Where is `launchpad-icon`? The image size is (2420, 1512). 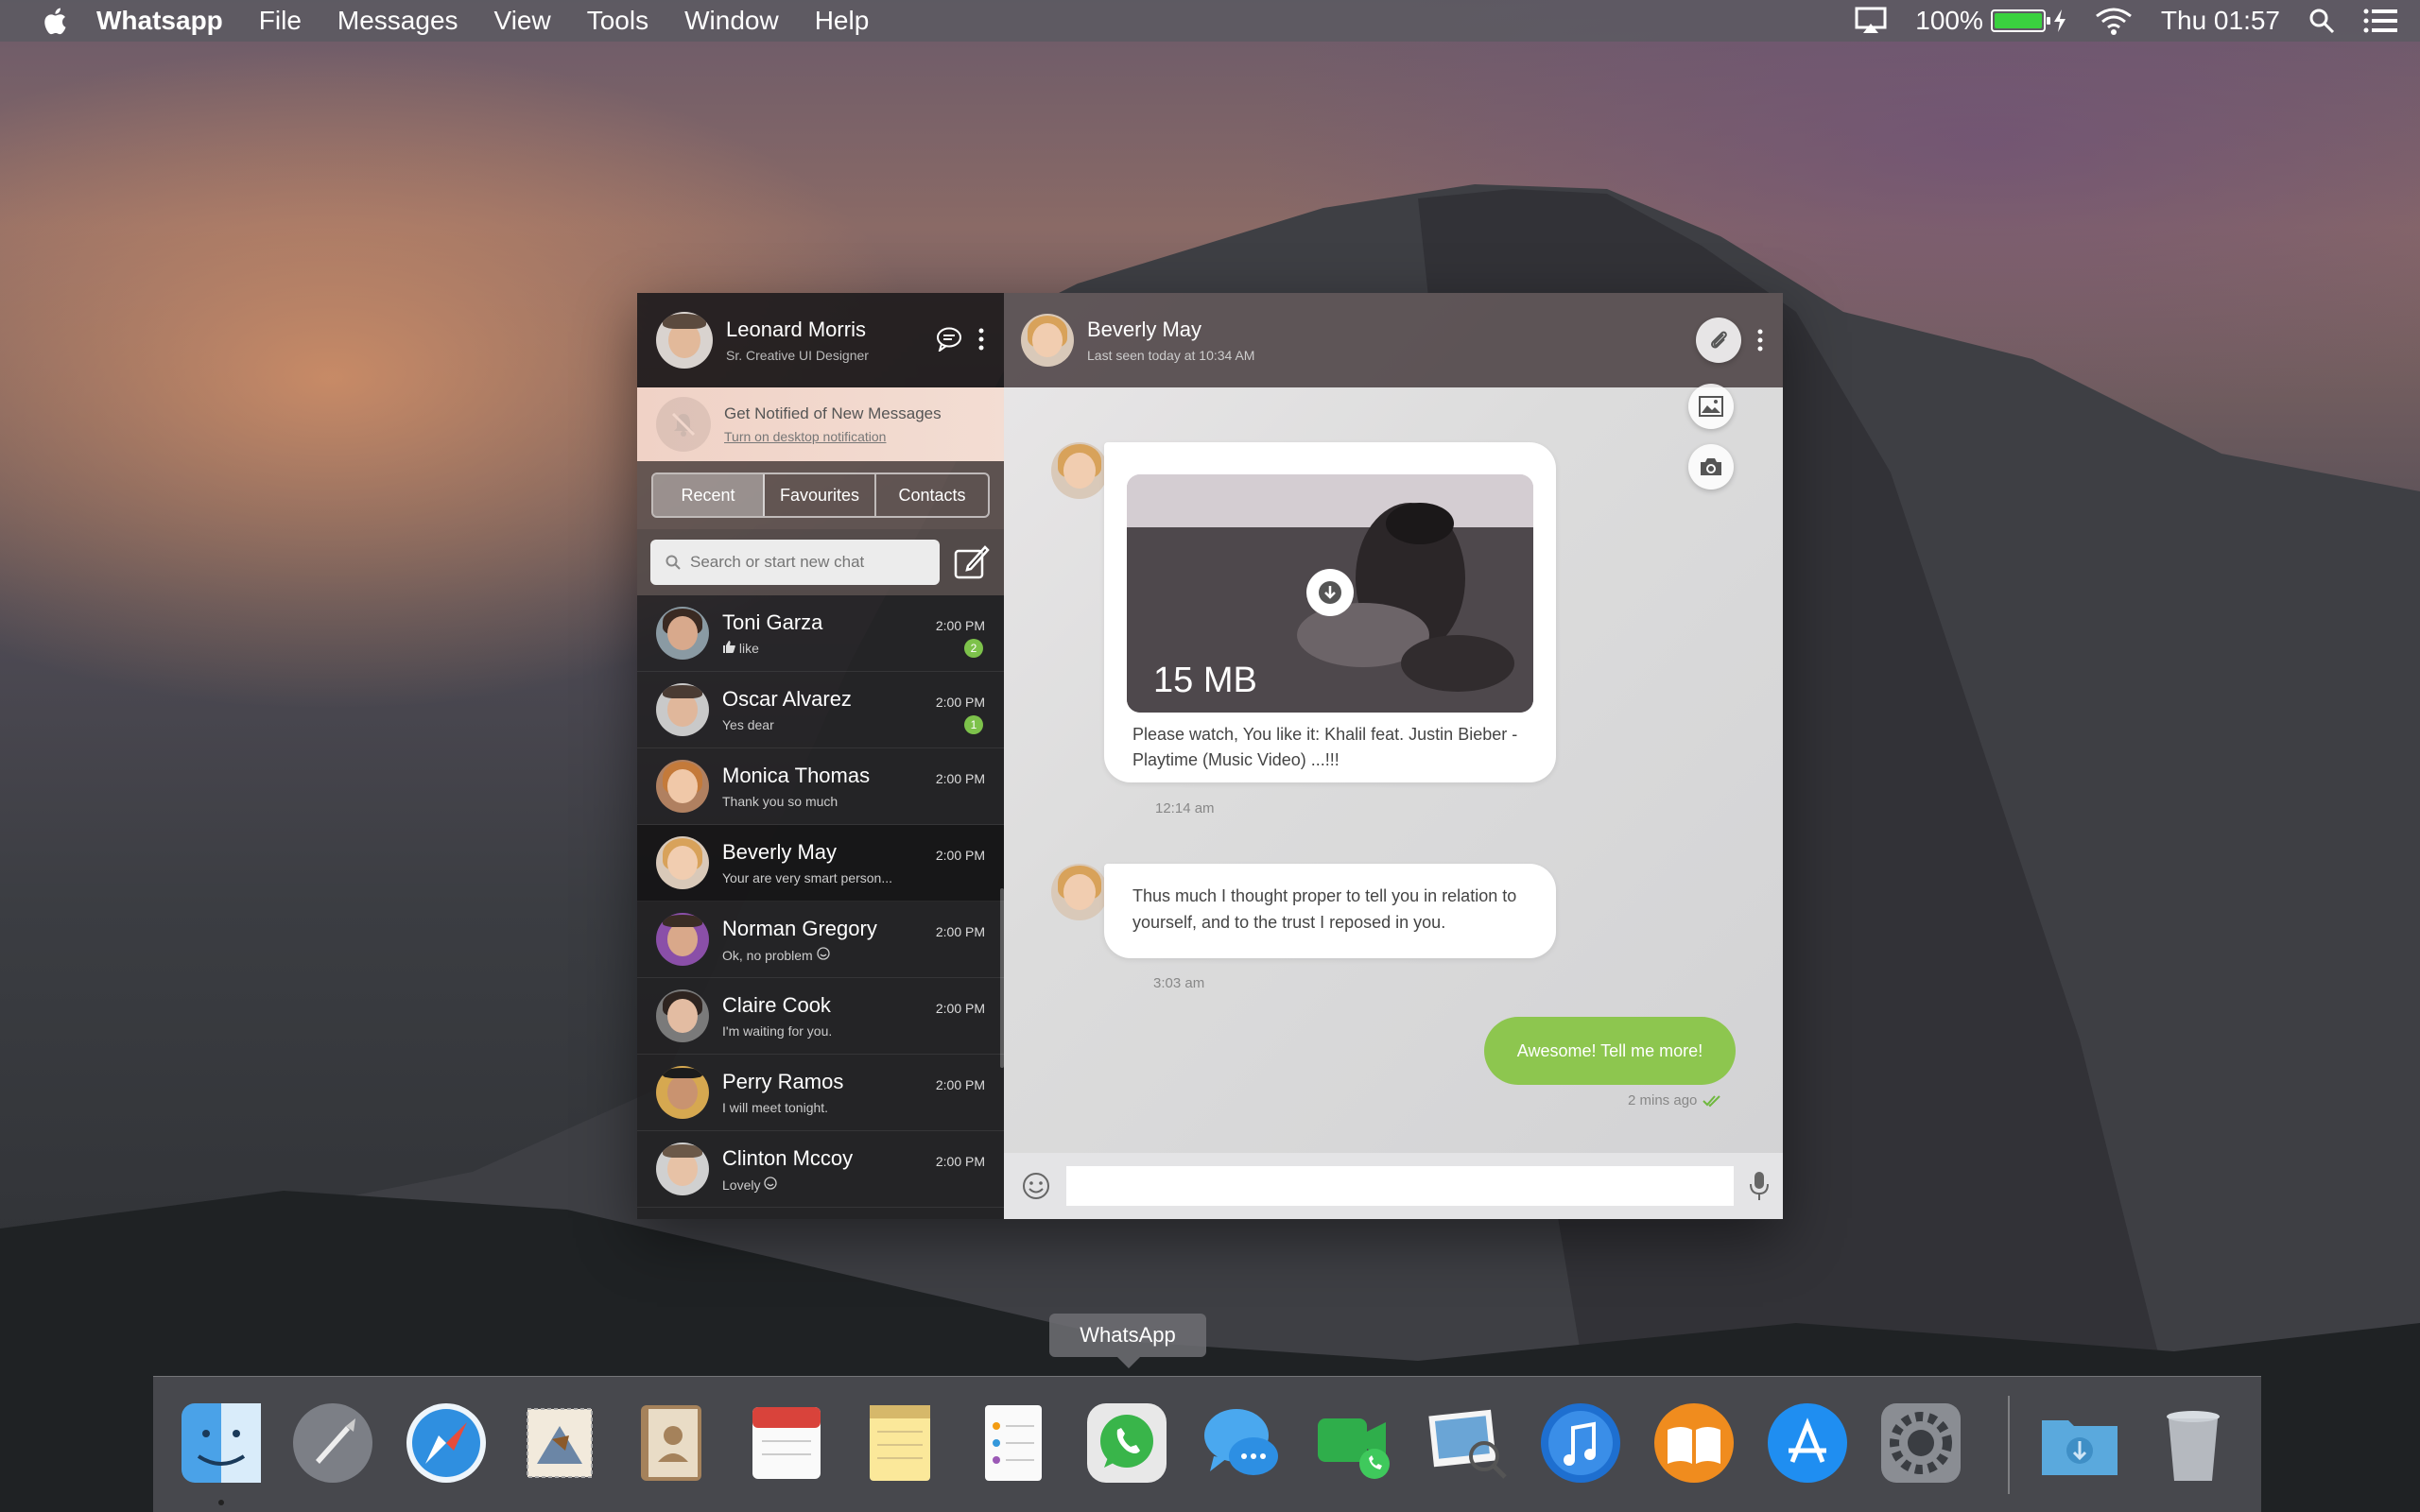
launchpad-icon is located at coordinates (332, 1443).